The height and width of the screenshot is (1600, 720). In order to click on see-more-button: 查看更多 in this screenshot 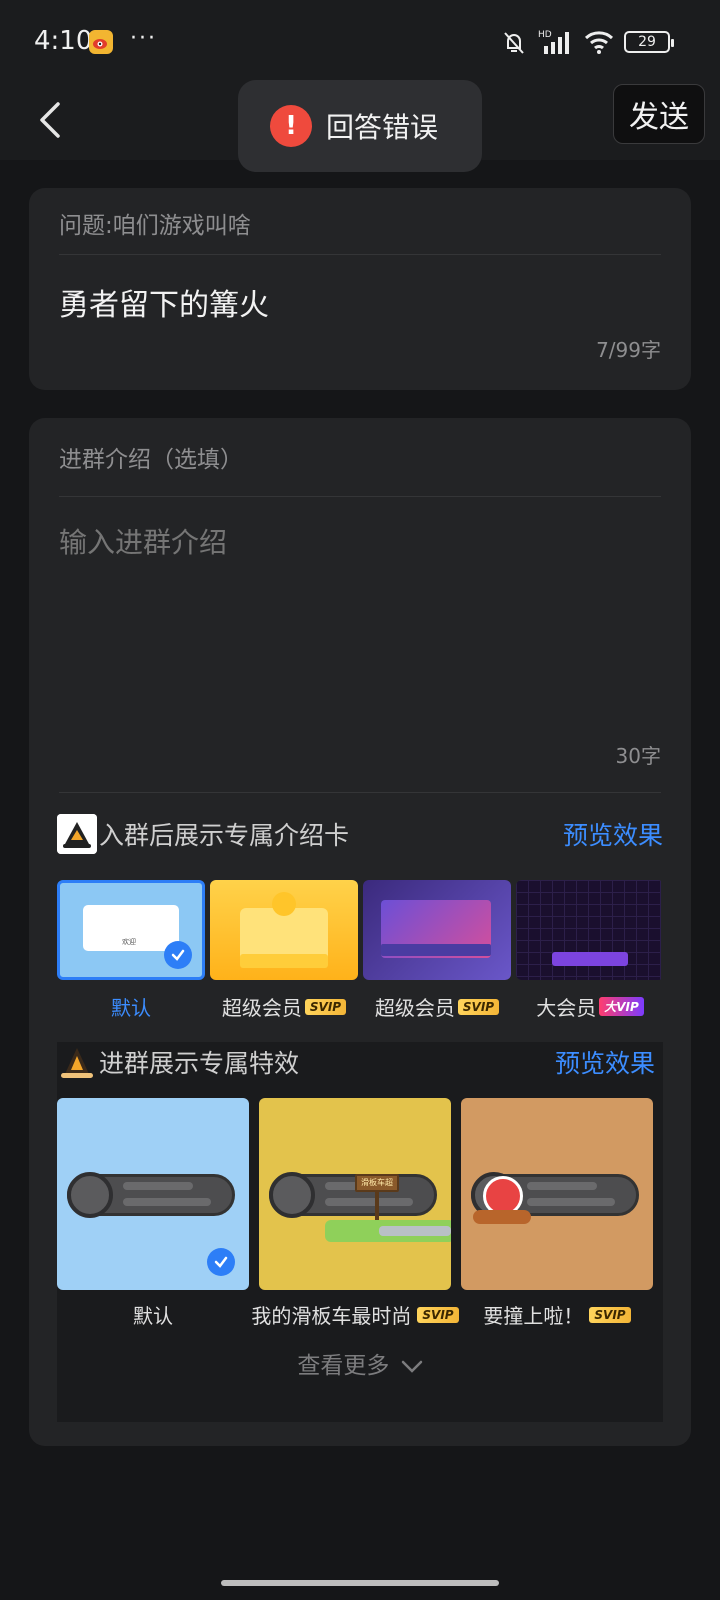, I will do `click(360, 1363)`.